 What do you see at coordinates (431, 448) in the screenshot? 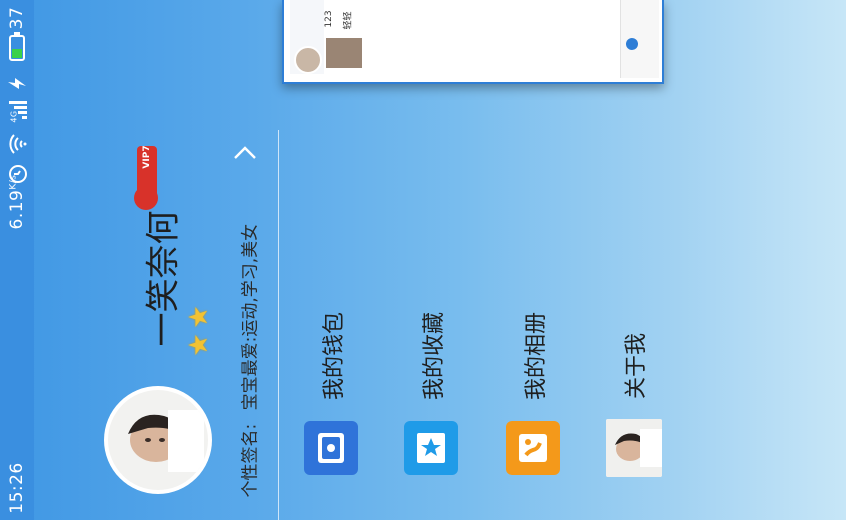
I see `star-collection-icon` at bounding box center [431, 448].